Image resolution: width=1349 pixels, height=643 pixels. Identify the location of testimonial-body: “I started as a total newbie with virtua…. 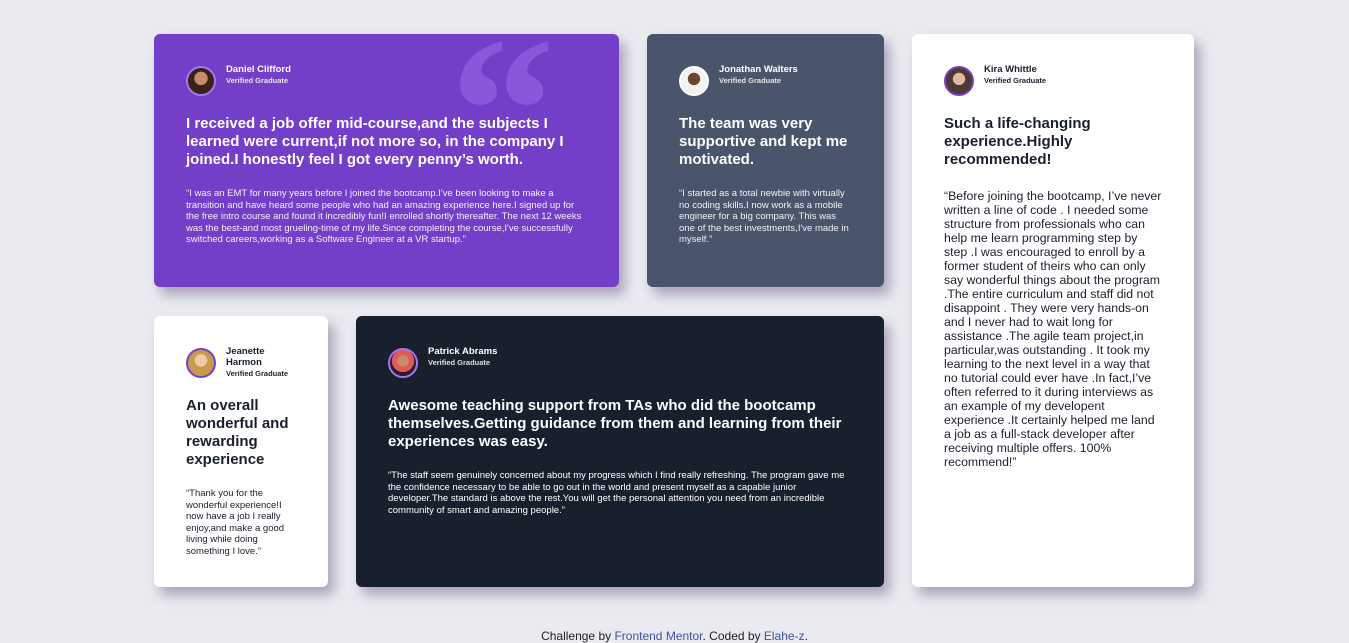
(764, 216).